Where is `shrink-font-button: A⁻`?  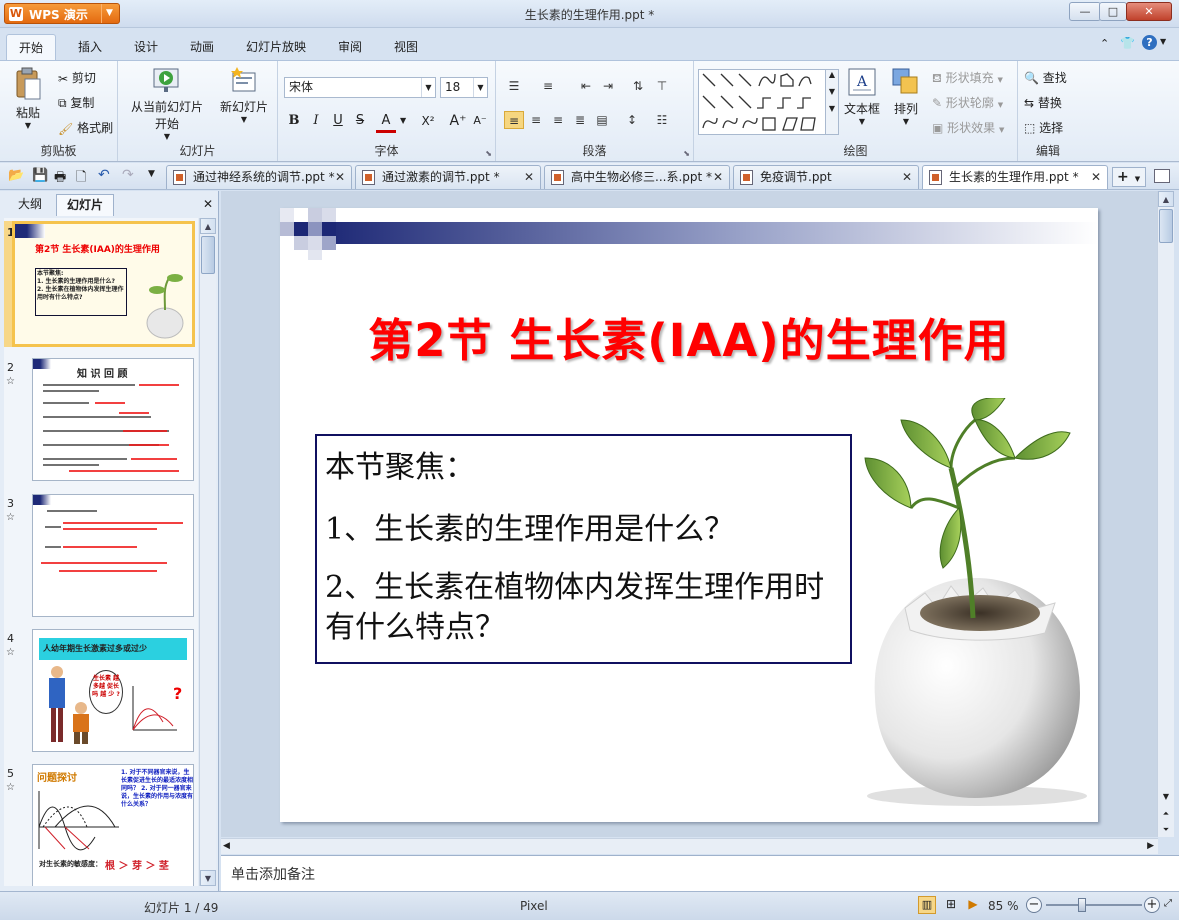
shrink-font-button: A⁻ is located at coordinates (480, 121).